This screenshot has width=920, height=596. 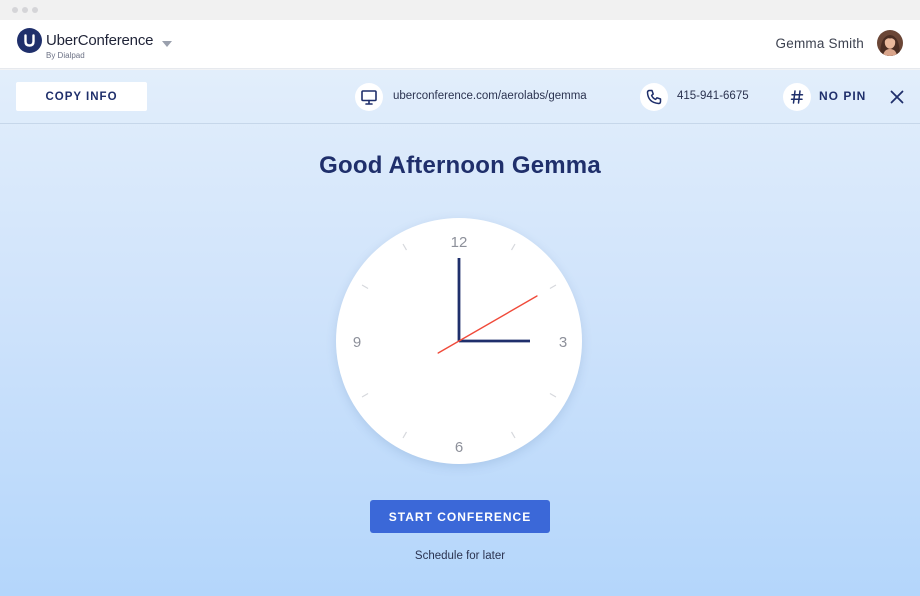 I want to click on hash-icon, so click(x=797, y=97).